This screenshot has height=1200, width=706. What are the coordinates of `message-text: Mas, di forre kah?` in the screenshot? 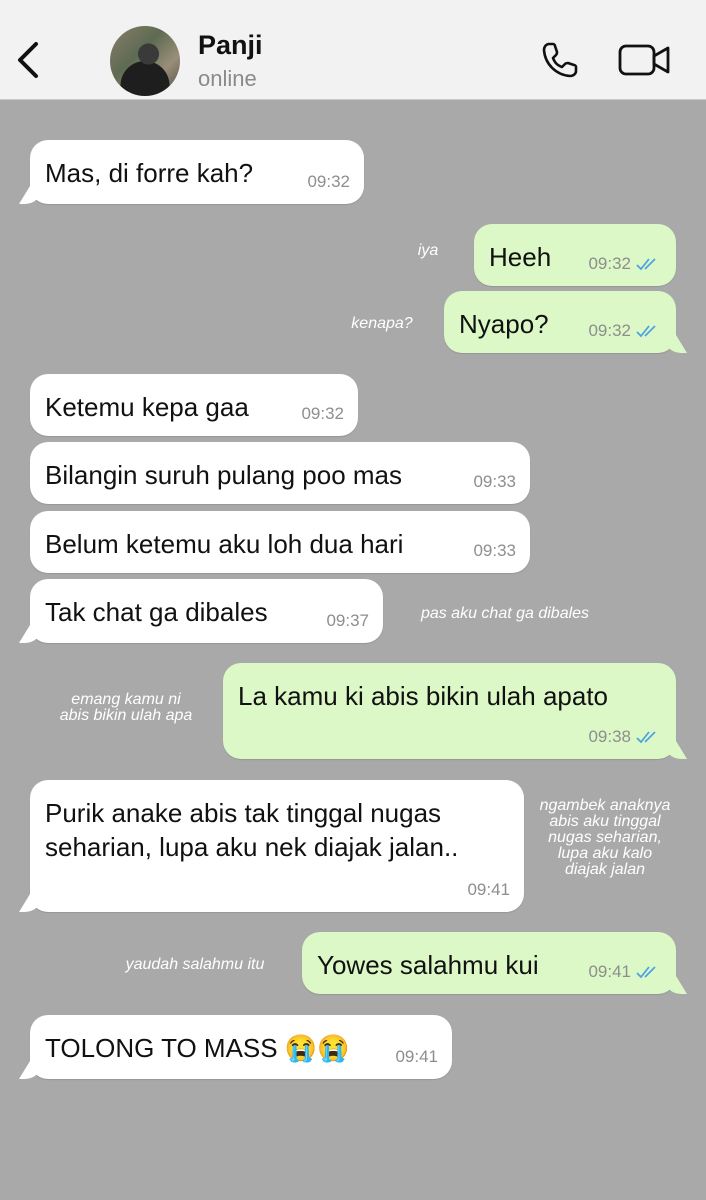 It's located at (149, 173).